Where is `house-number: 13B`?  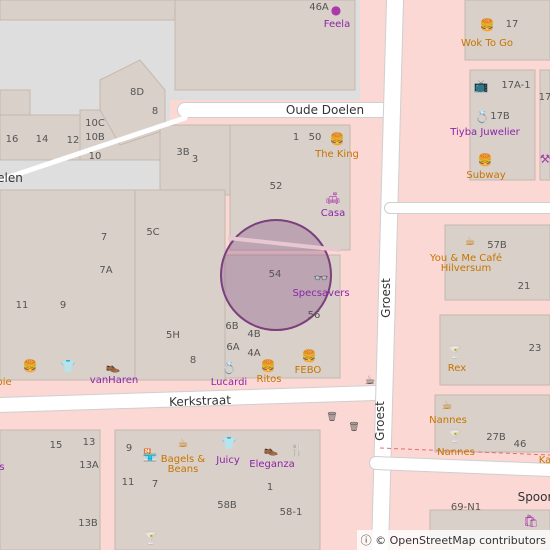
house-number: 13B is located at coordinates (88, 523).